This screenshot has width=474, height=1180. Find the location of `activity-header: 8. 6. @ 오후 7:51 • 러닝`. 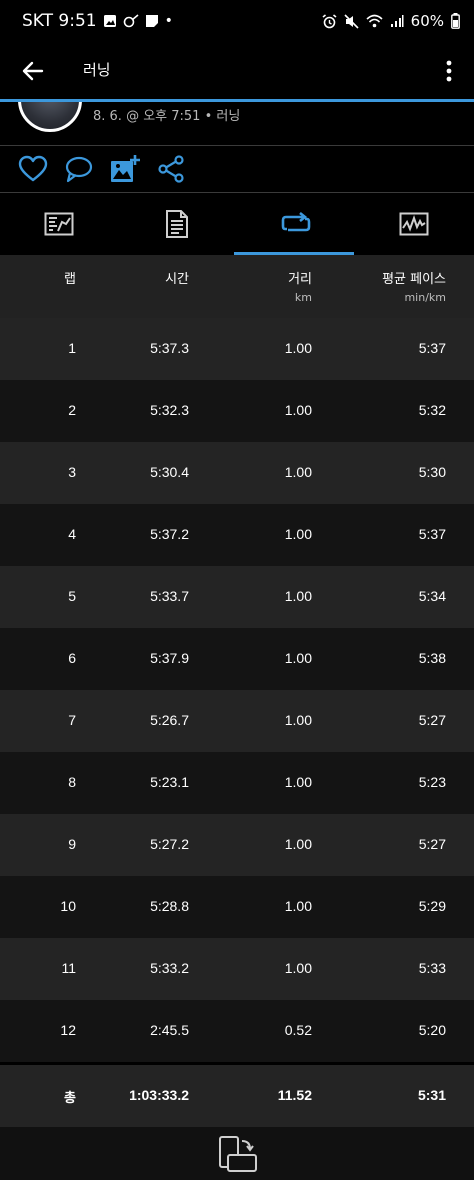

activity-header: 8. 6. @ 오후 7:51 • 러닝 is located at coordinates (237, 124).